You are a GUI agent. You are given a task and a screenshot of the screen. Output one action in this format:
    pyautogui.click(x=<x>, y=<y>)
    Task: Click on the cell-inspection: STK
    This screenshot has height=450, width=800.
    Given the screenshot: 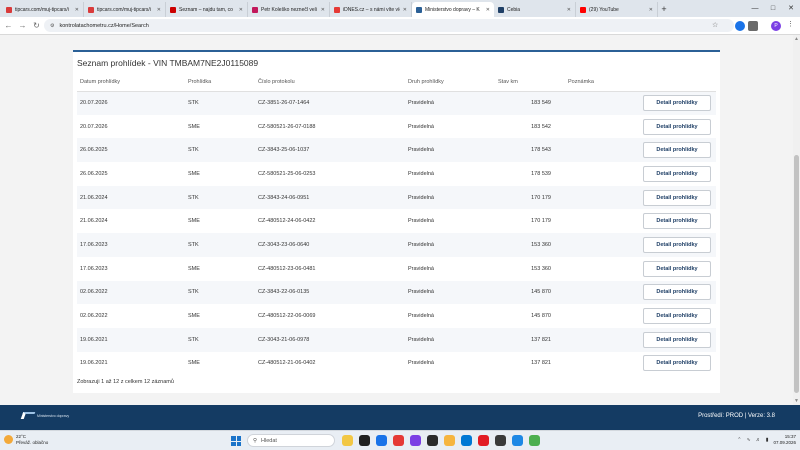 What is the action you would take?
    pyautogui.click(x=220, y=103)
    